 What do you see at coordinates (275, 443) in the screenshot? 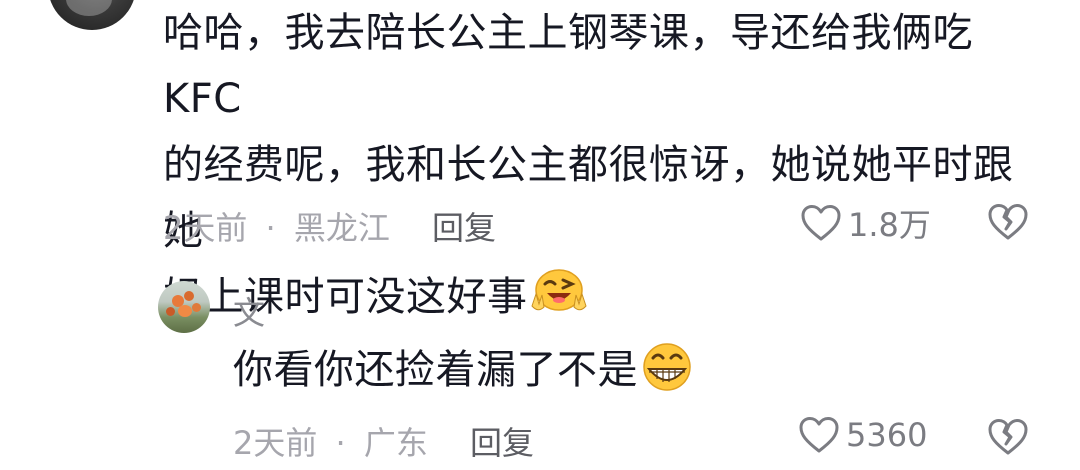
I see `reply-time: 2天前` at bounding box center [275, 443].